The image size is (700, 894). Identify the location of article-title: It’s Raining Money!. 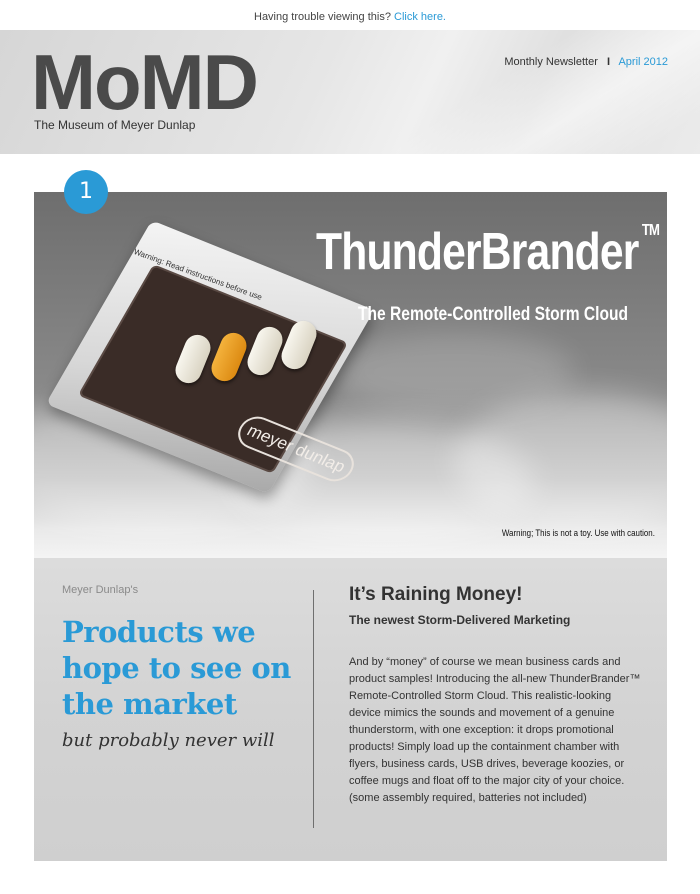
(436, 594).